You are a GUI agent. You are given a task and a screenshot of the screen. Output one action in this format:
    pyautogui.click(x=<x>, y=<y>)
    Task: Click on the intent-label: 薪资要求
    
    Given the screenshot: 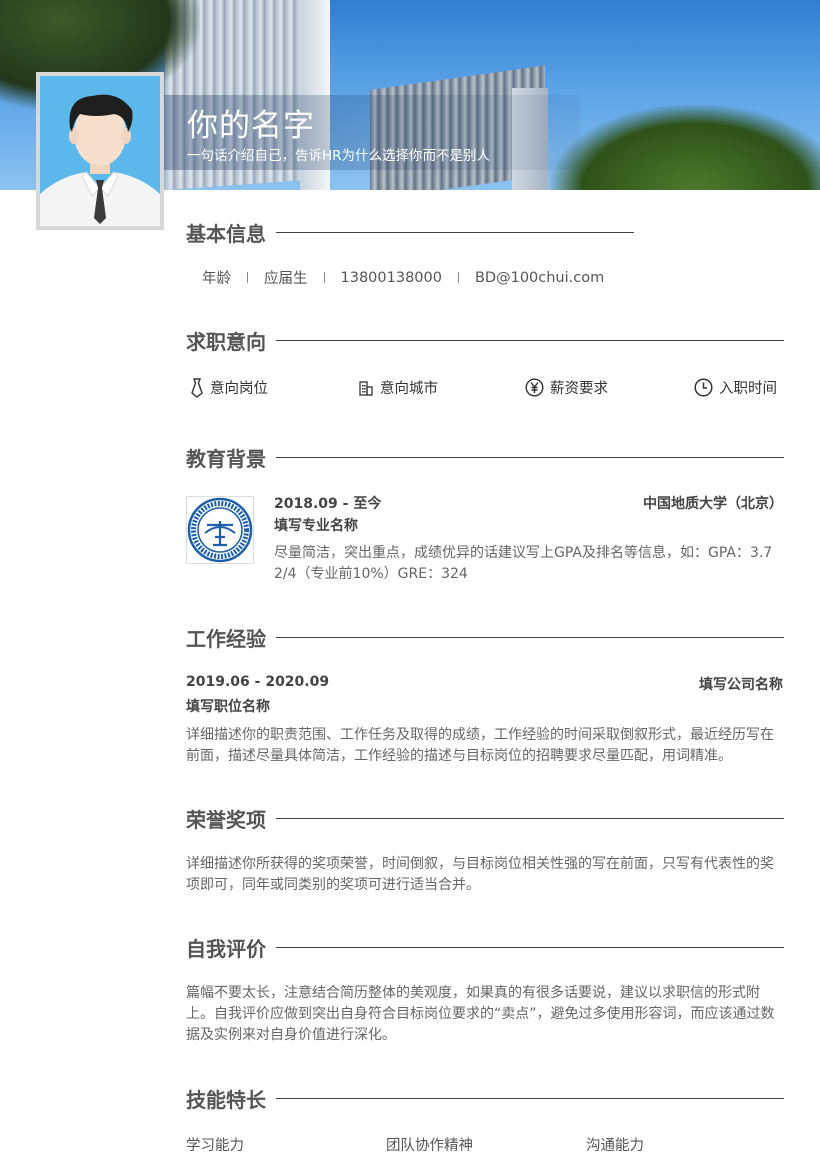 What is the action you would take?
    pyautogui.click(x=579, y=389)
    